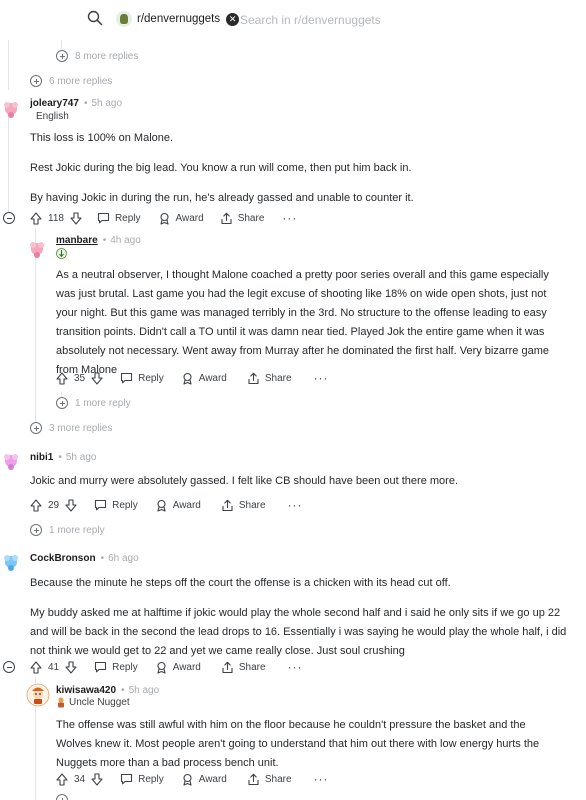  I want to click on user-flair: Uncle Nugget, so click(93, 702).